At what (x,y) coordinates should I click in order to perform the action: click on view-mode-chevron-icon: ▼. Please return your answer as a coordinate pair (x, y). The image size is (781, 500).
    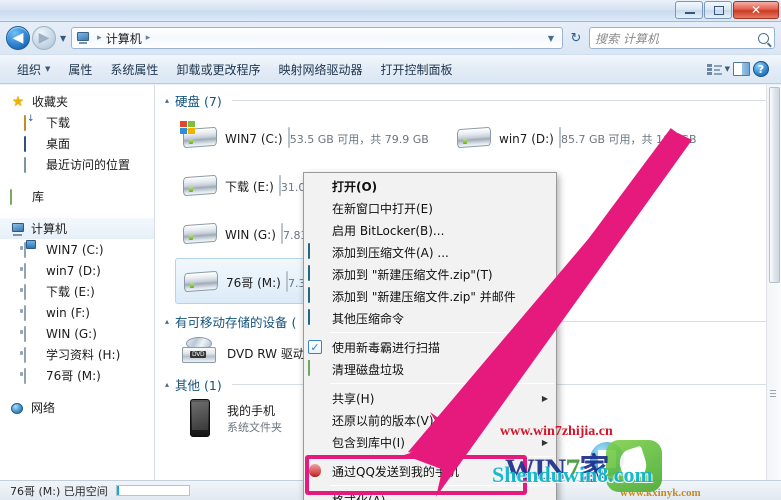
    Looking at the image, I should click on (727, 69).